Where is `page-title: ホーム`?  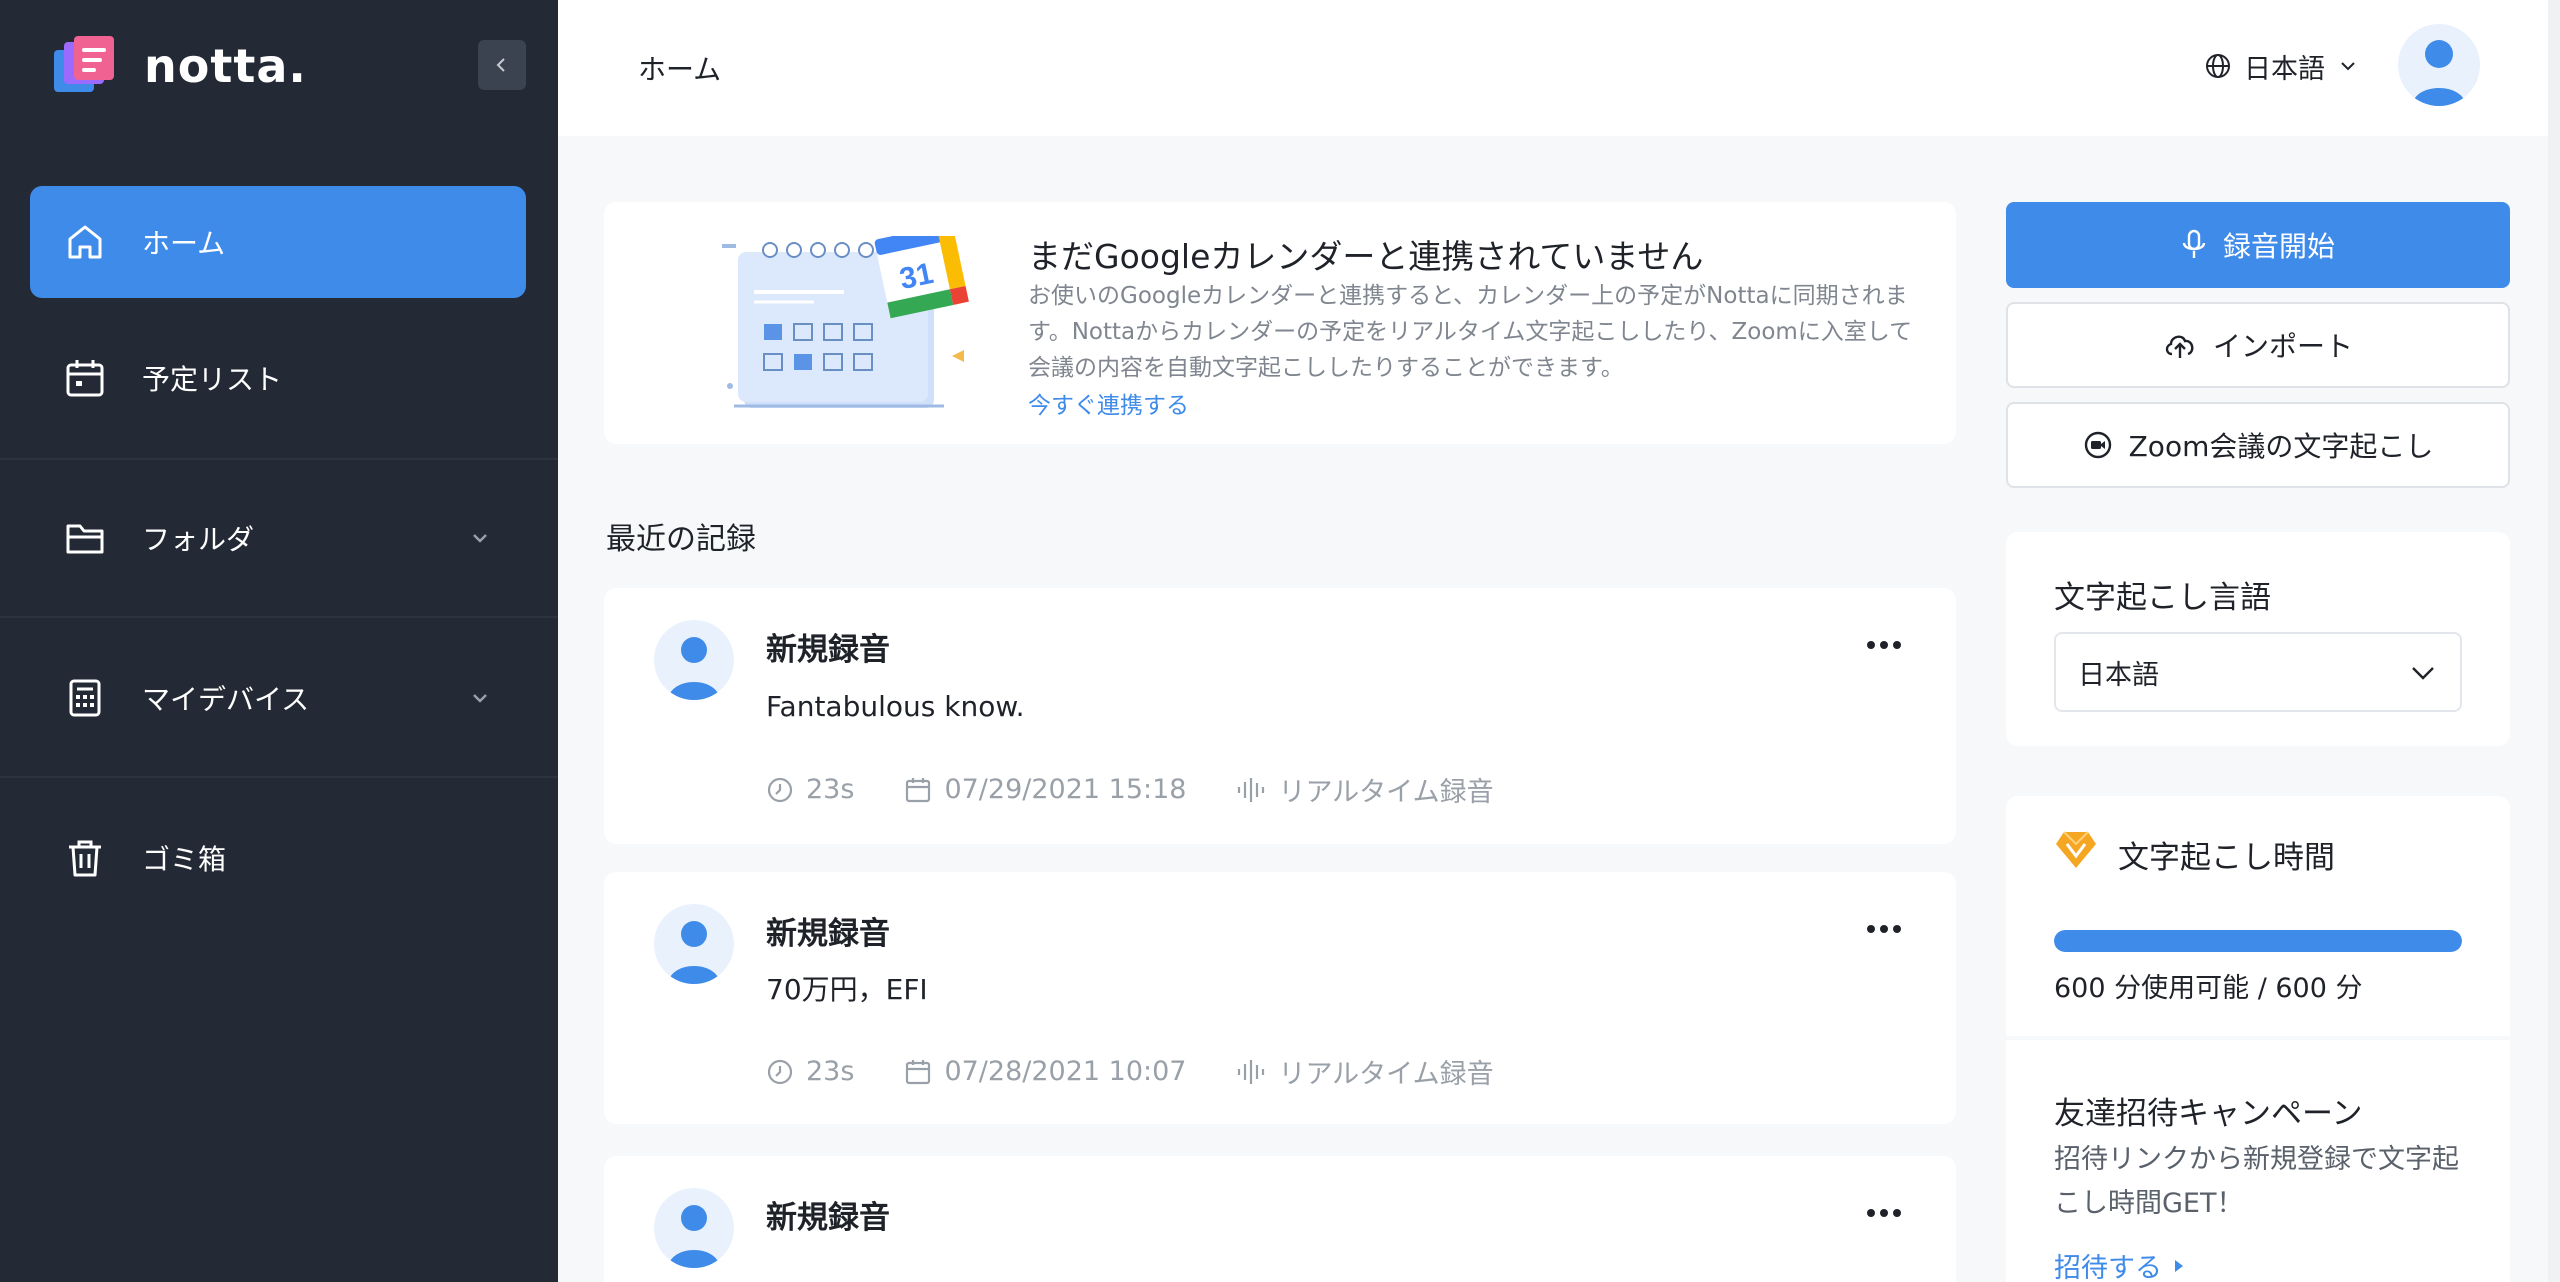 page-title: ホーム is located at coordinates (680, 69).